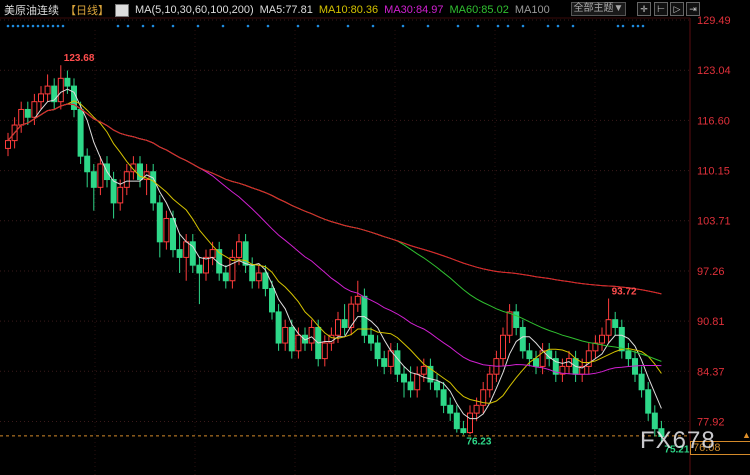 This screenshot has width=750, height=475. What do you see at coordinates (31, 11) in the screenshot?
I see `instrument-name: 美原油连续` at bounding box center [31, 11].